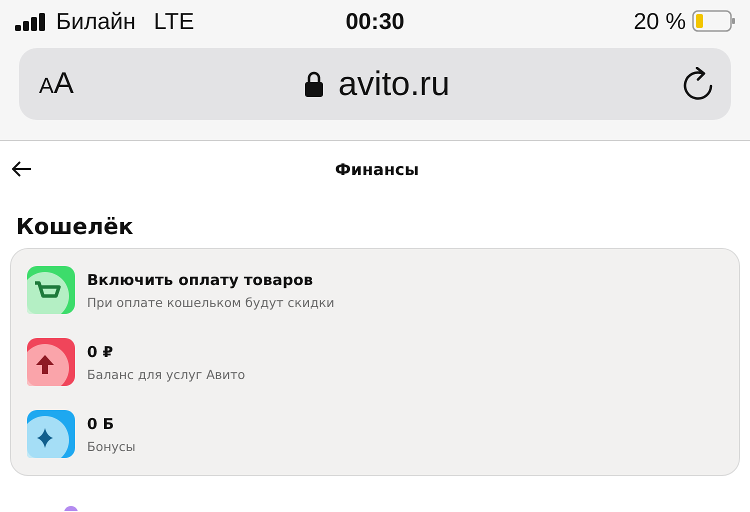 The width and height of the screenshot is (750, 512). Describe the element at coordinates (377, 169) in the screenshot. I see `page-title: Финансы` at that location.